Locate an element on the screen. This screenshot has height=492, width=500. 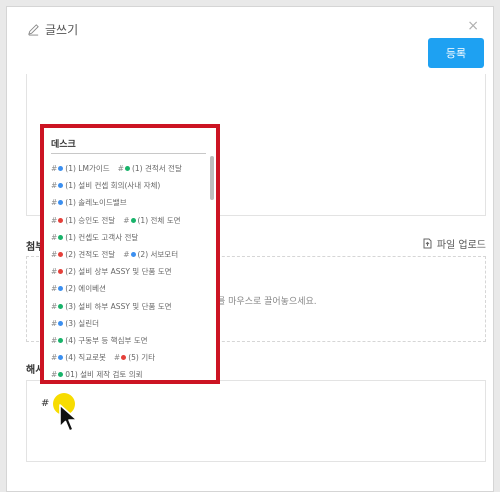
hashtag-suggestion-label: (1) 솔레노이드밸브 is located at coordinates (96, 203).